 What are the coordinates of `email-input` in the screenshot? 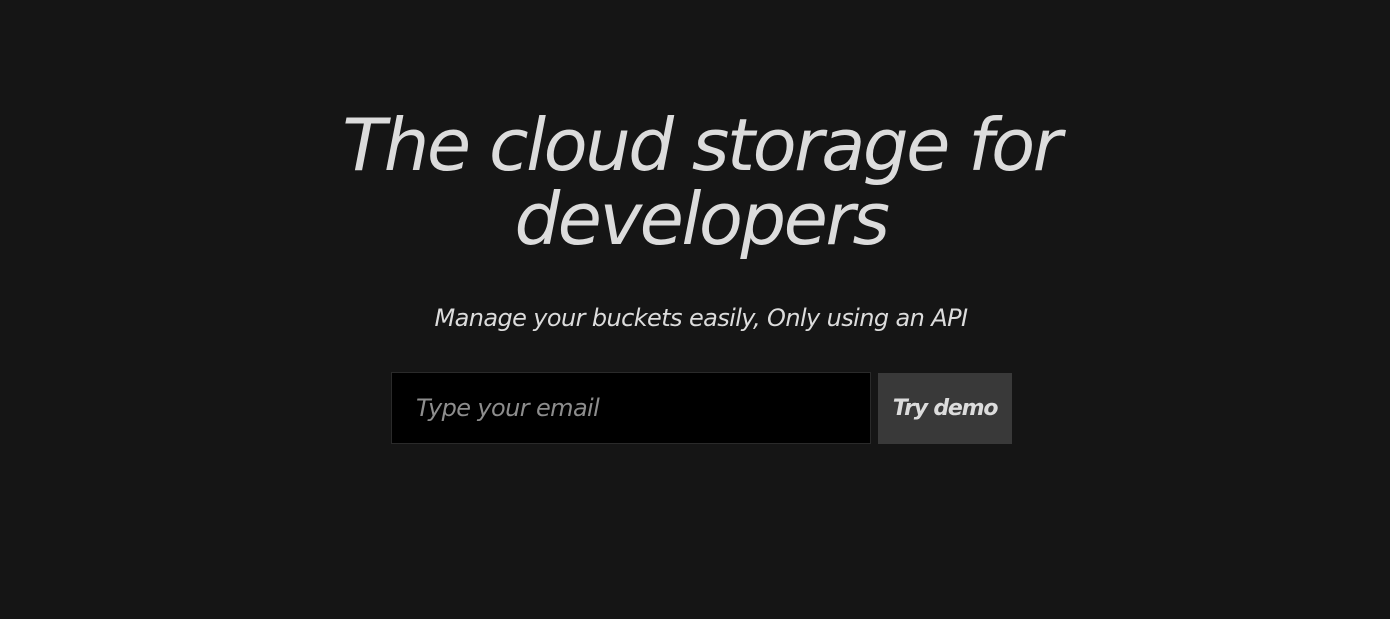 It's located at (631, 408).